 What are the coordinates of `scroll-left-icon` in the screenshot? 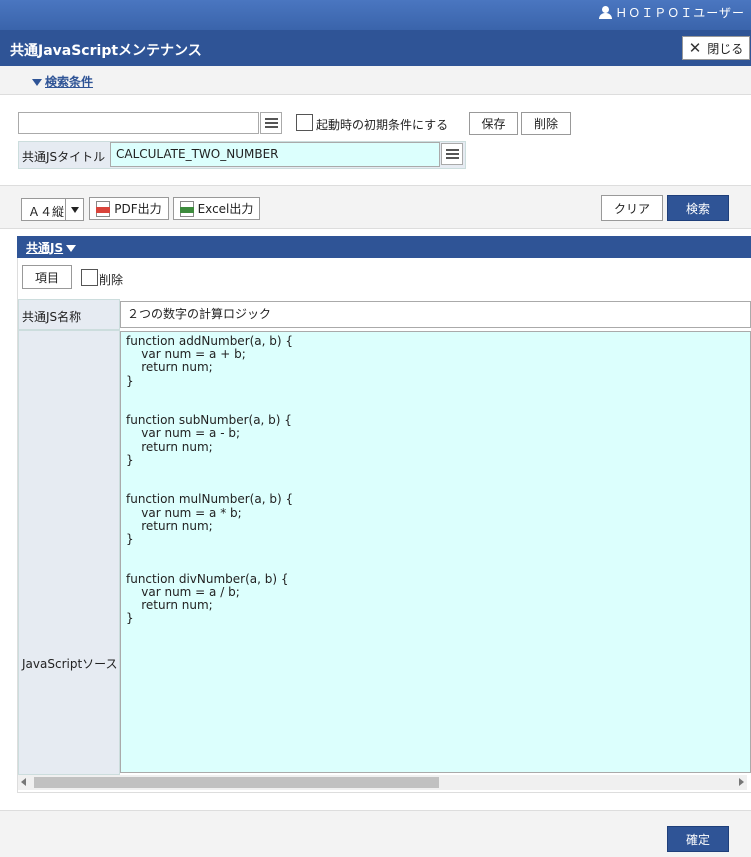 It's located at (23, 782).